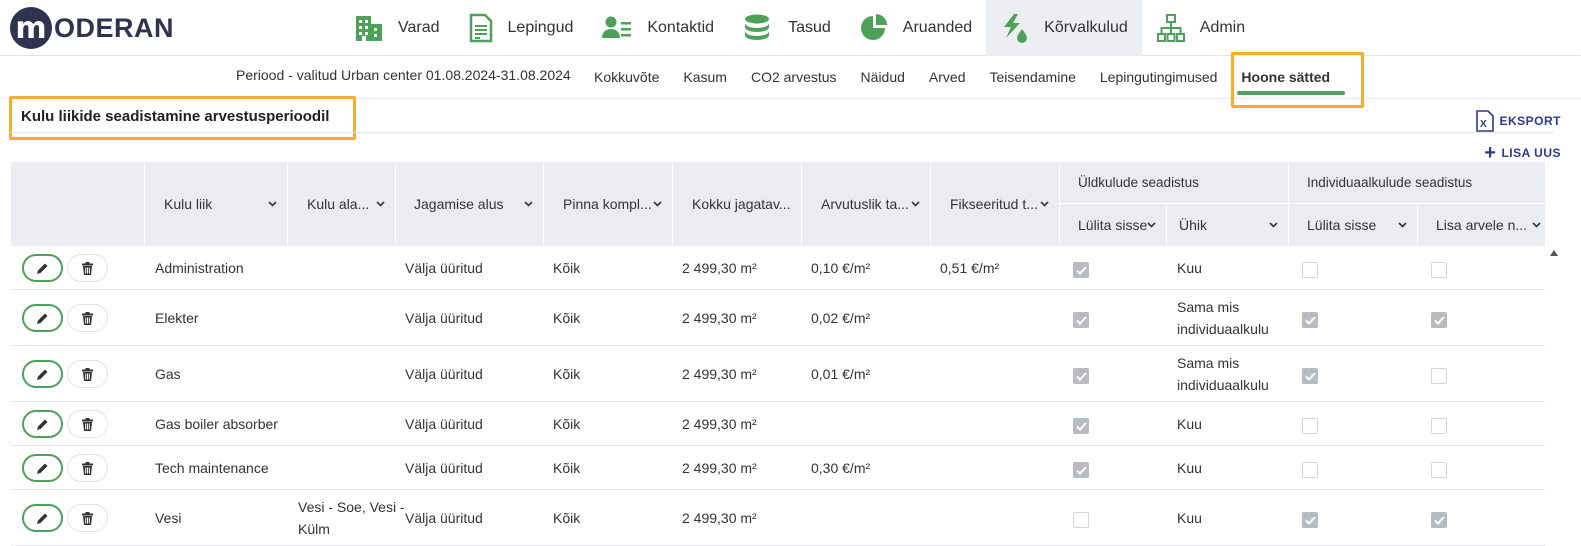 The image size is (1581, 546). What do you see at coordinates (467, 467) in the screenshot?
I see `cell-jagamise-alus: Välja üüritud` at bounding box center [467, 467].